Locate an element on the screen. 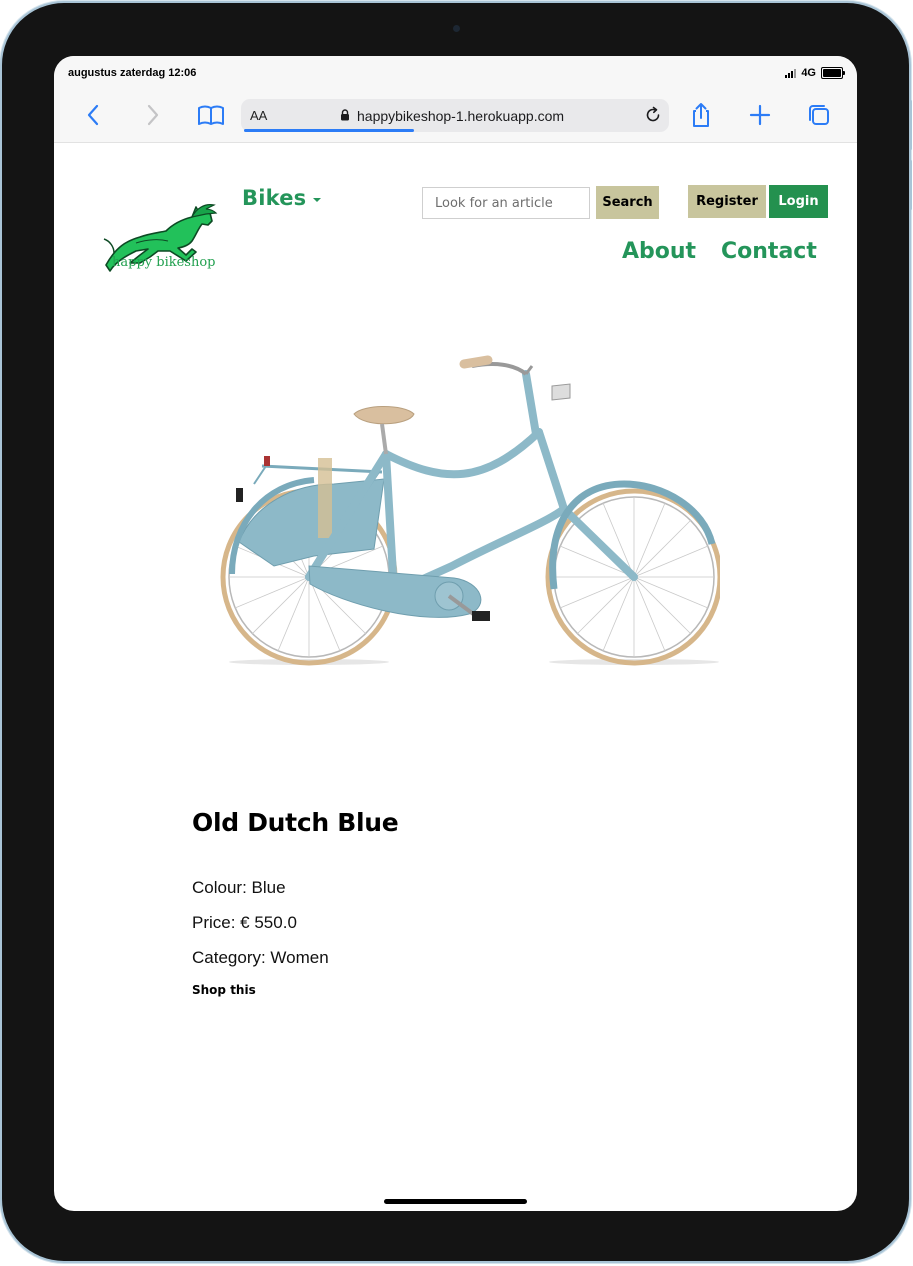  url-text: happybikeshop-1.herokuapp.com is located at coordinates (460, 116).